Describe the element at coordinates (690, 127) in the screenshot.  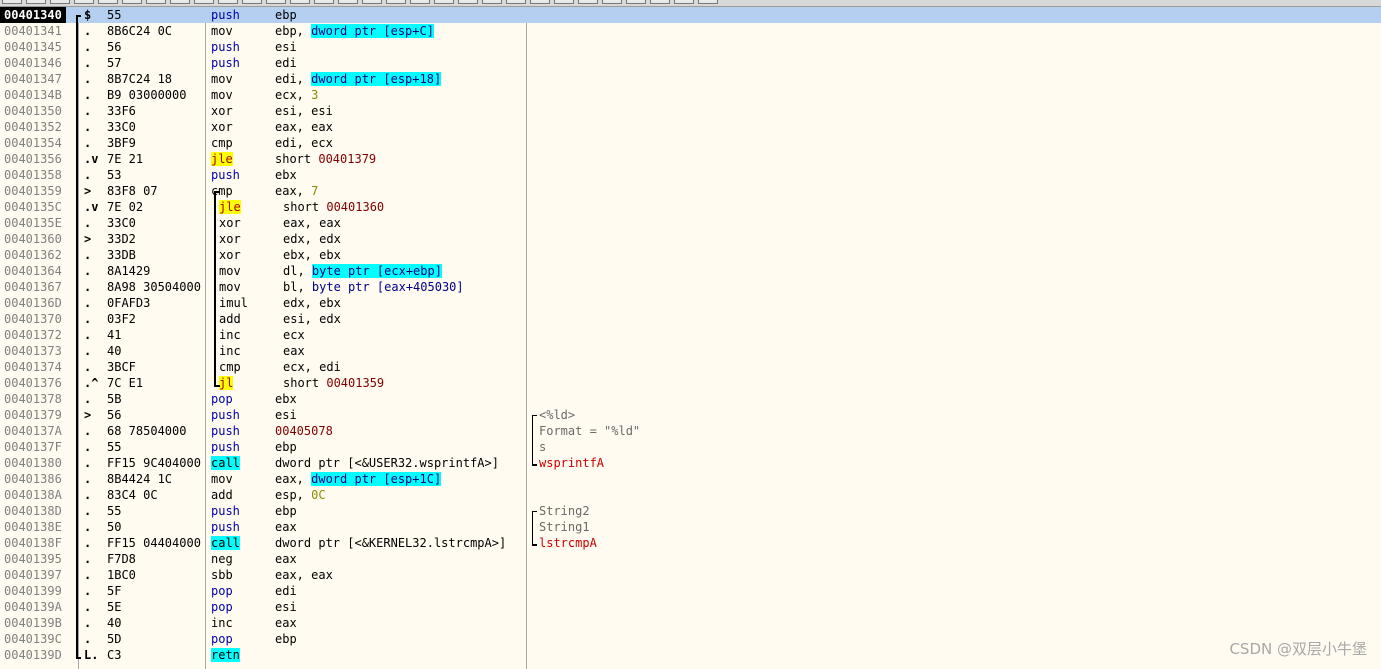
I see `disasm-row: 00401352. 33C0 xor eax, eax` at that location.